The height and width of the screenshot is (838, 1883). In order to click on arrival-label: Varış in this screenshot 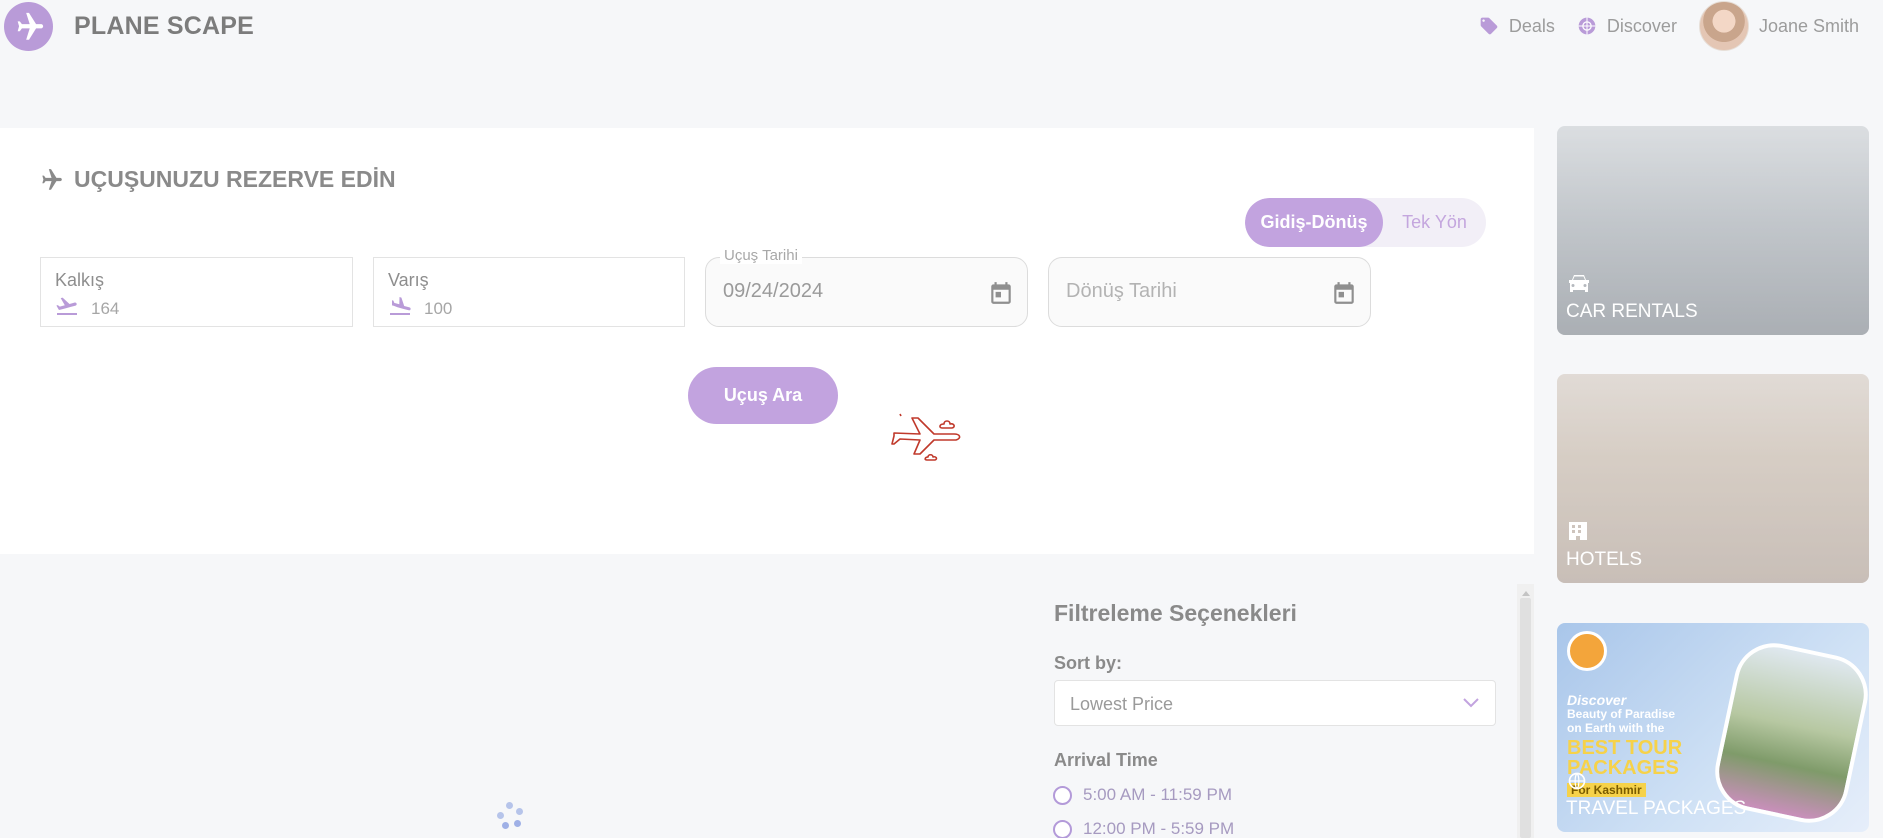, I will do `click(408, 280)`.